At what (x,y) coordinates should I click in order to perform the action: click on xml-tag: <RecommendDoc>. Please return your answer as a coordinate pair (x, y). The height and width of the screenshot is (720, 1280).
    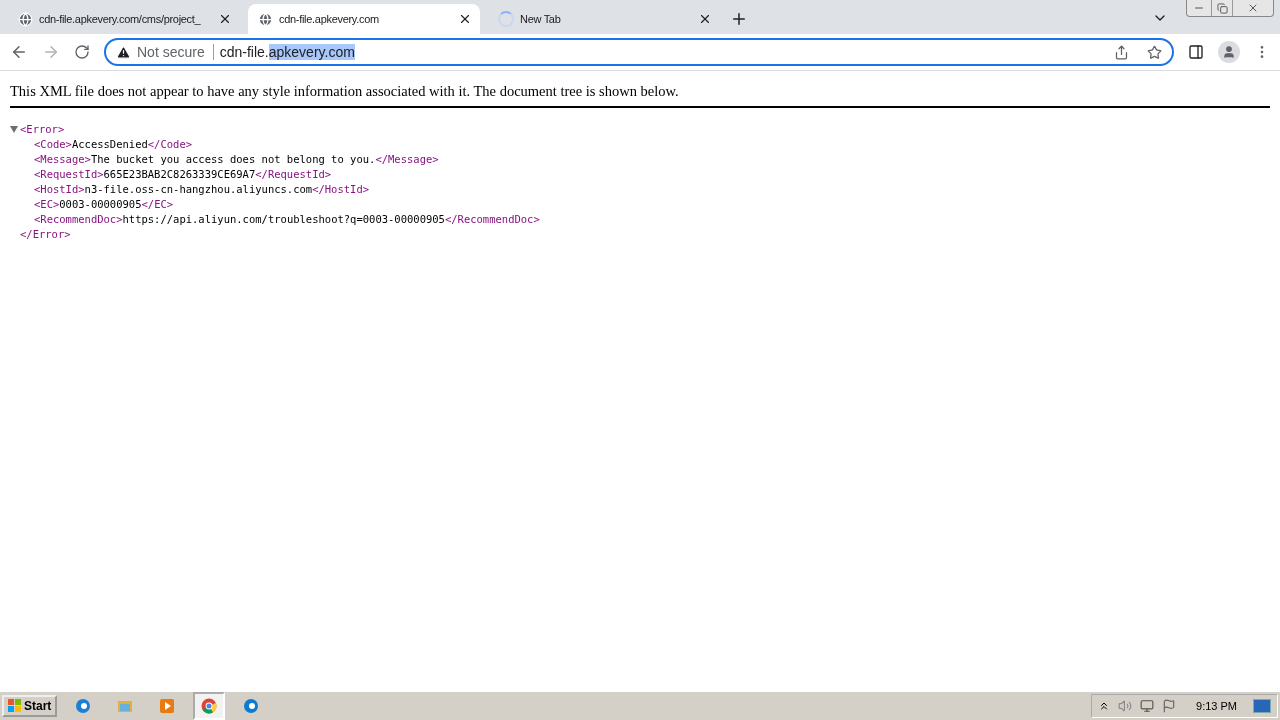
    Looking at the image, I should click on (78, 219).